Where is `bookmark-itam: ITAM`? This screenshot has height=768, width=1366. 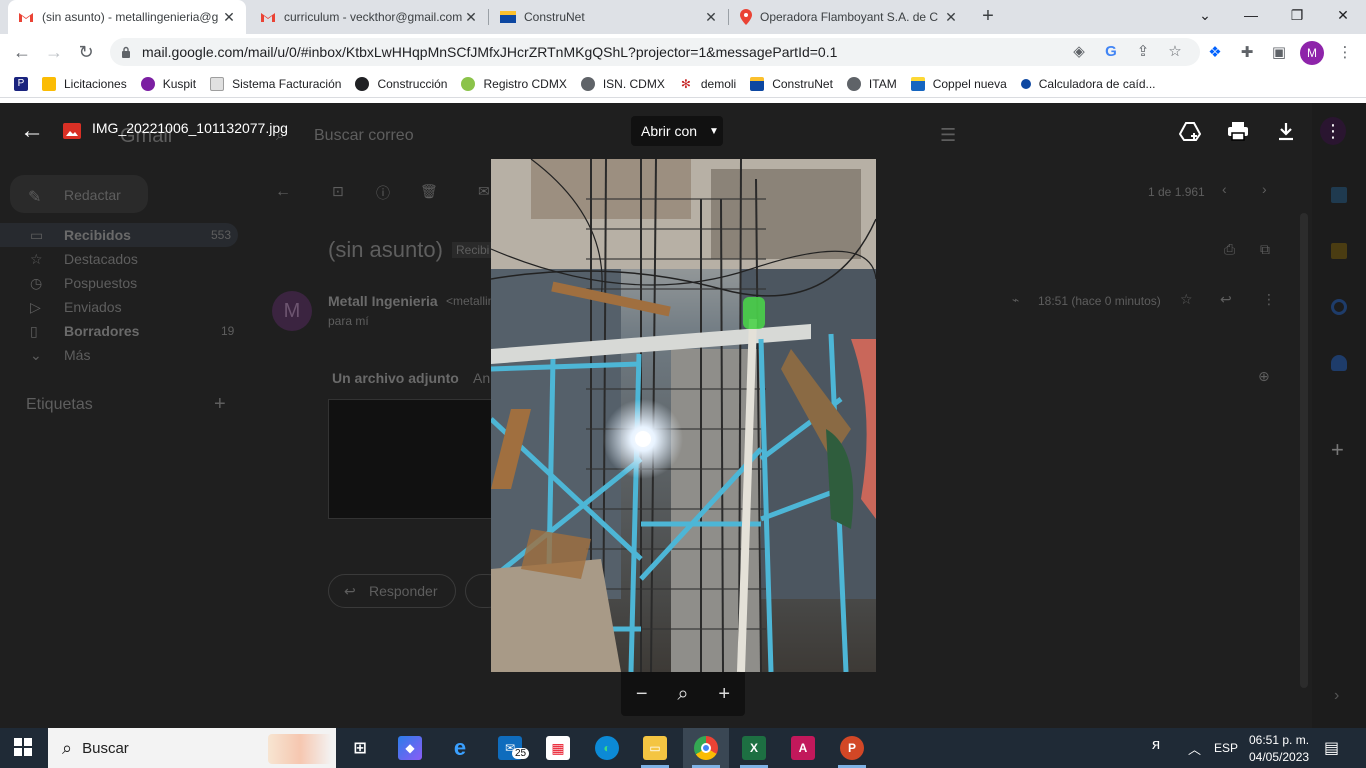 bookmark-itam: ITAM is located at coordinates (871, 83).